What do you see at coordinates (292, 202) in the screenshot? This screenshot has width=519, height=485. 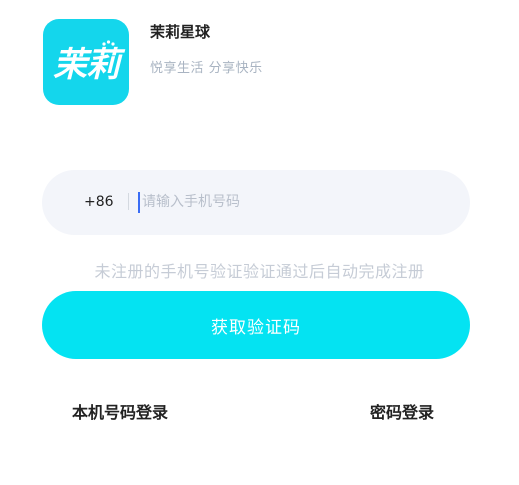 I see `phone-number-input` at bounding box center [292, 202].